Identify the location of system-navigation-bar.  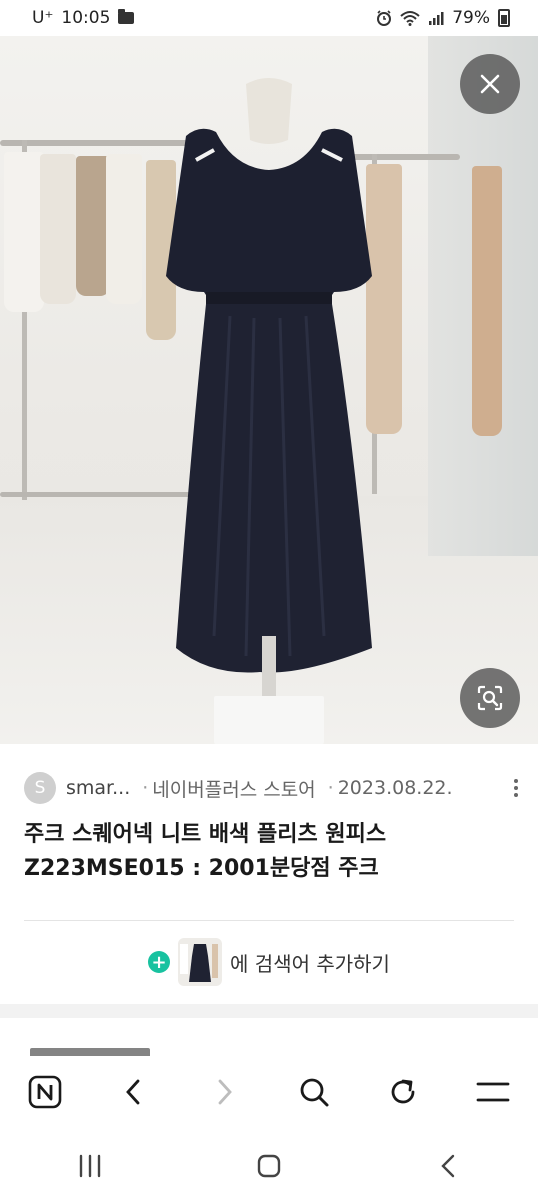
(269, 1166).